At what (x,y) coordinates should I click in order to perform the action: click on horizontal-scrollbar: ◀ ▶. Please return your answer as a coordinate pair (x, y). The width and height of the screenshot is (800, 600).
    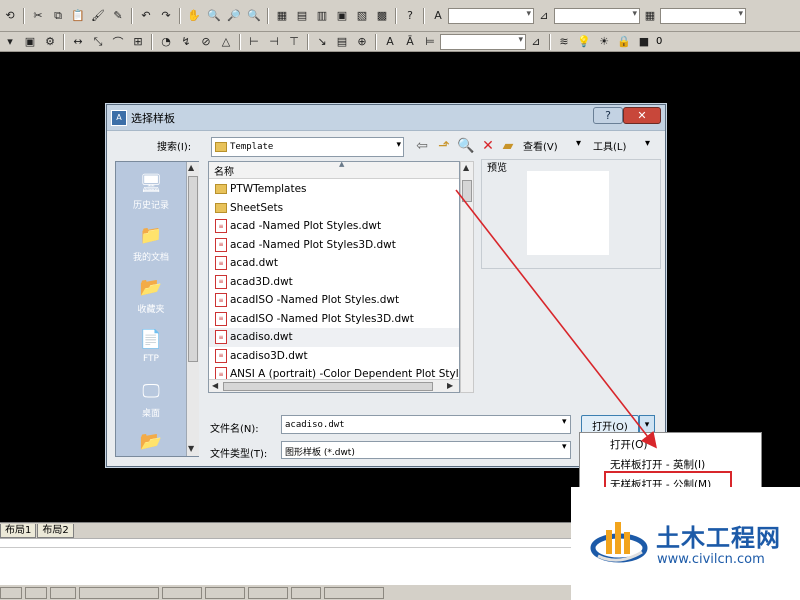
    Looking at the image, I should click on (334, 385).